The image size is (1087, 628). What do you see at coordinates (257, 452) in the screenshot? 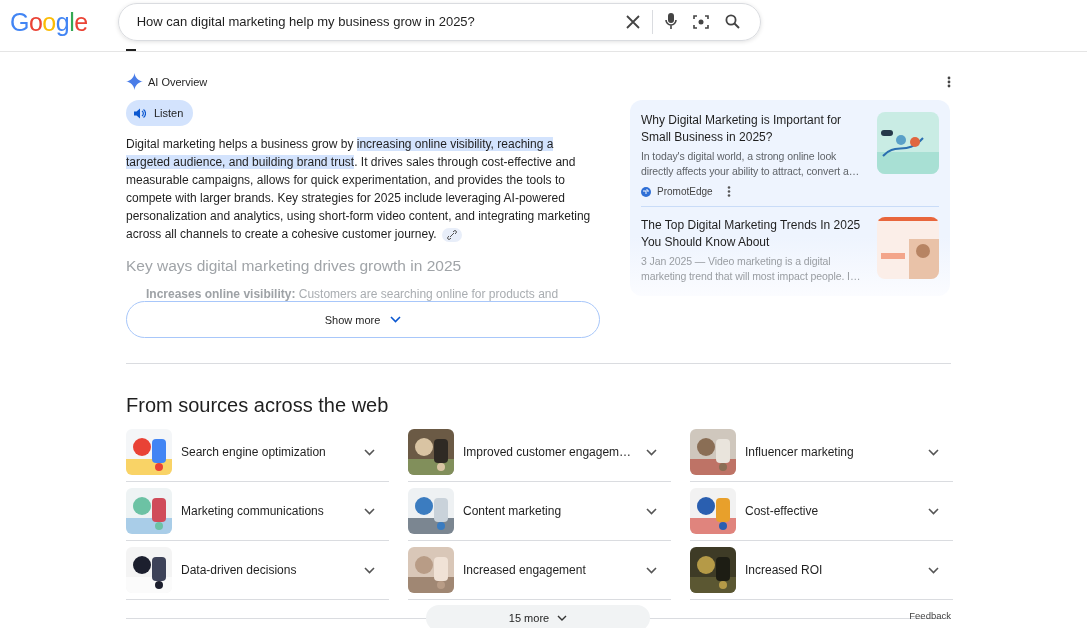
I see `topic-item: Search engine optimization` at bounding box center [257, 452].